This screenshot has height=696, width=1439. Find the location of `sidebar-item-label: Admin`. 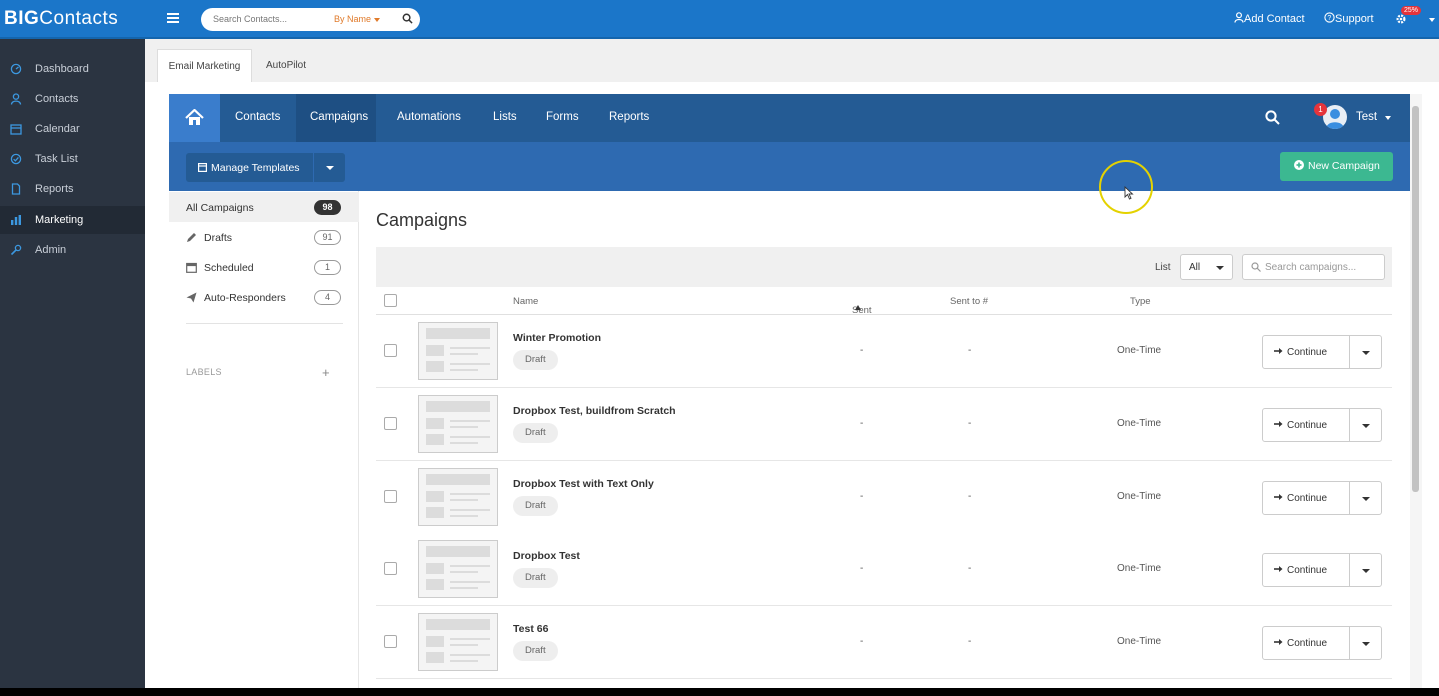

sidebar-item-label: Admin is located at coordinates (51, 250).